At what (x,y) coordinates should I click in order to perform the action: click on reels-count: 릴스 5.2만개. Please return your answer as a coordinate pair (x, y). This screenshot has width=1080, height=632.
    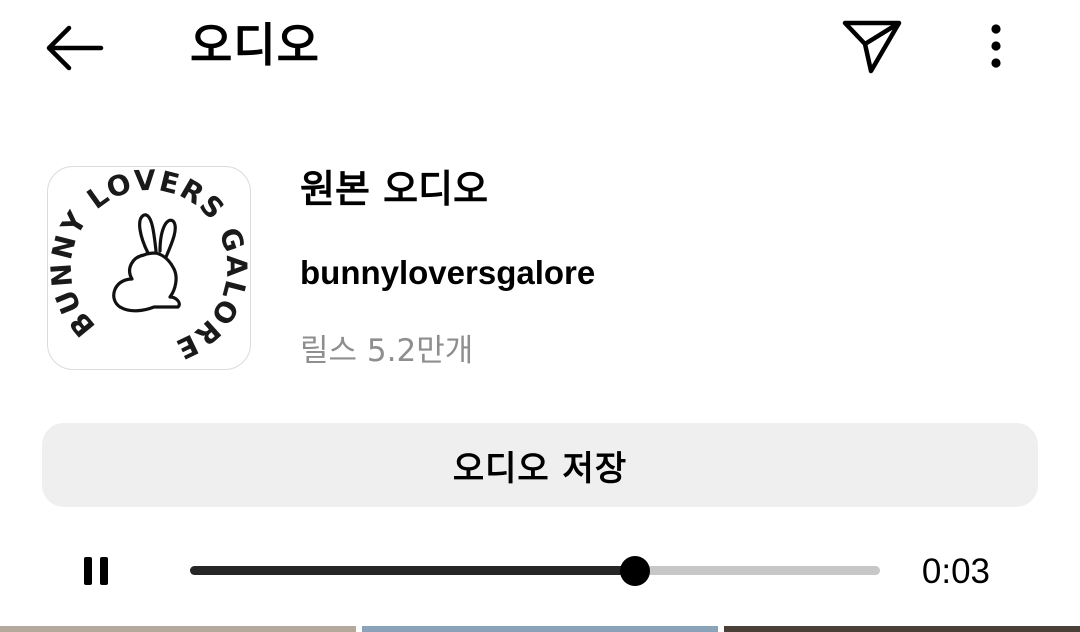
    Looking at the image, I should click on (387, 351).